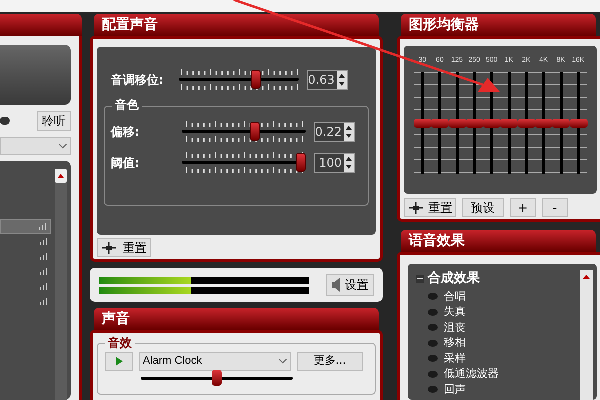 This screenshot has width=600, height=400. I want to click on tree-item: 沮丧, so click(455, 328).